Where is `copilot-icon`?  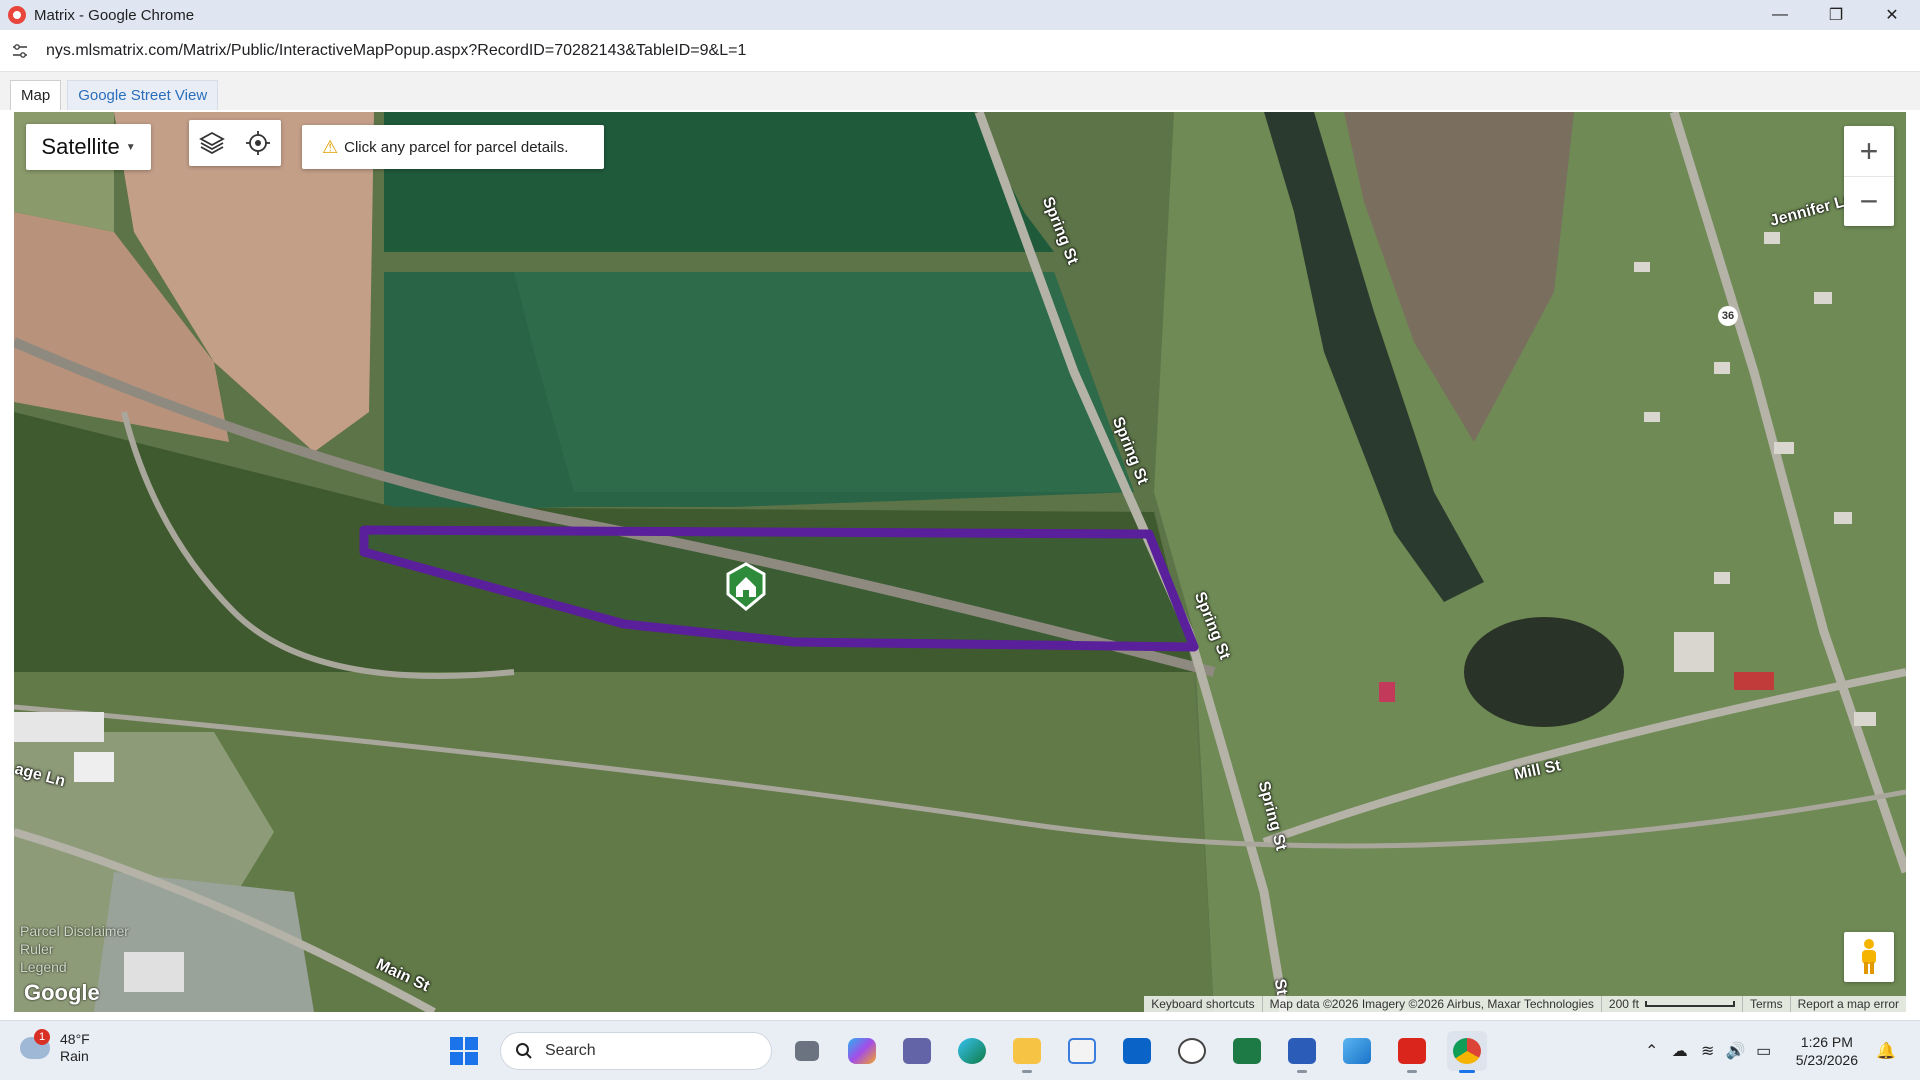 copilot-icon is located at coordinates (862, 1051).